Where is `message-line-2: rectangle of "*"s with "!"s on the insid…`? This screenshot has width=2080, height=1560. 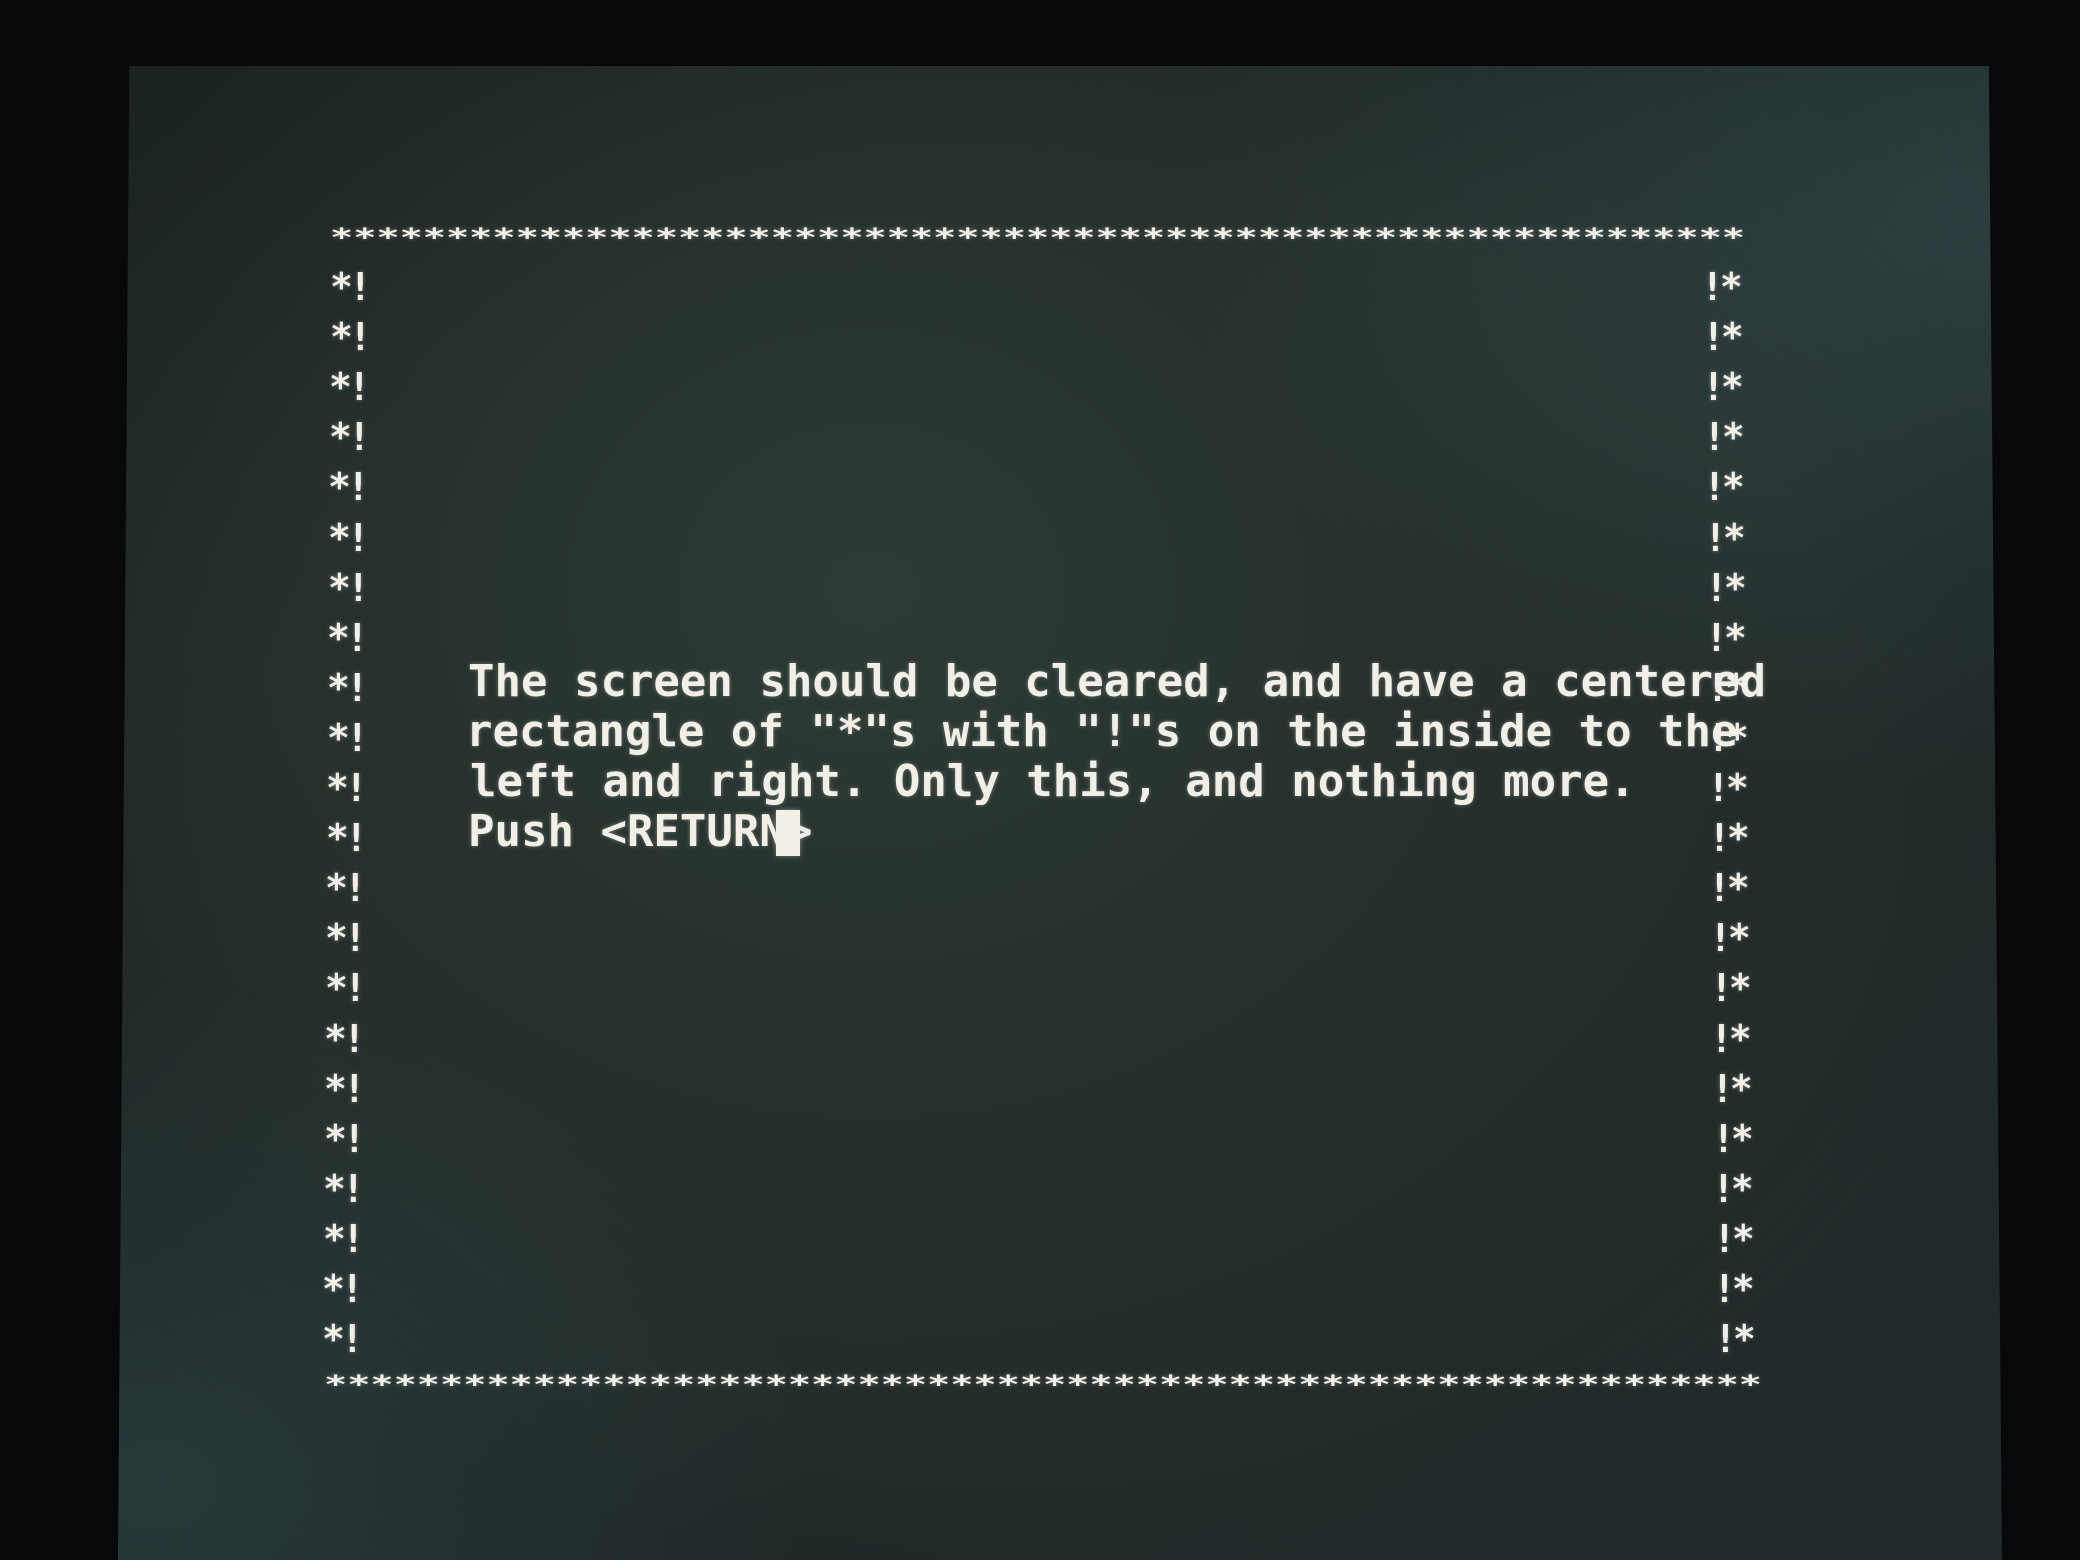
message-line-2: rectangle of "*"s with "!"s on the insid… is located at coordinates (1102, 731).